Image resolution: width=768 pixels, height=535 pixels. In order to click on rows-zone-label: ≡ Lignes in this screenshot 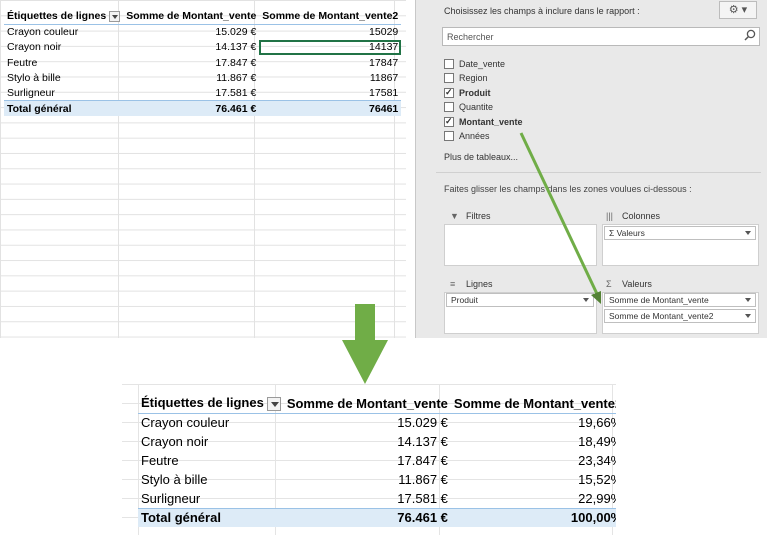, I will do `click(471, 284)`.